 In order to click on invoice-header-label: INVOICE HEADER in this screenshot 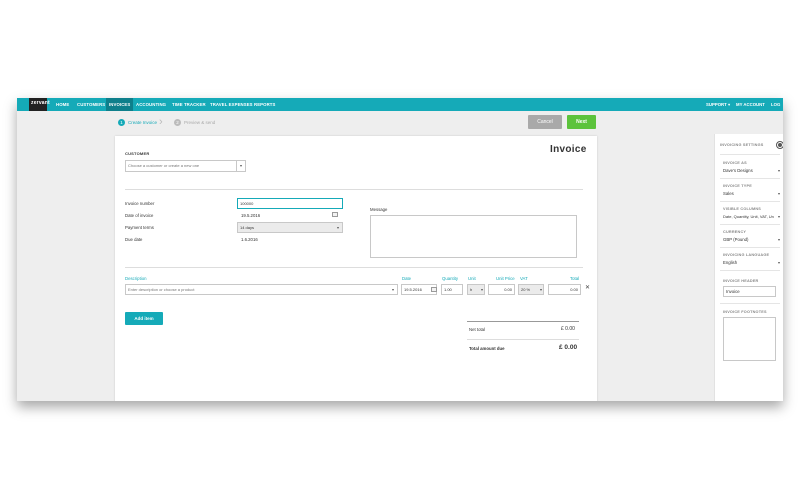, I will do `click(741, 281)`.